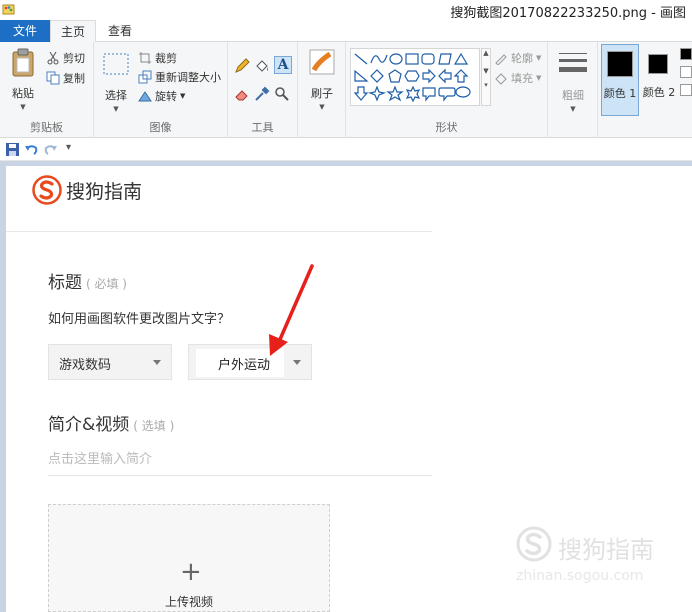  I want to click on intro-input: 点击这里输入简介, so click(240, 462).